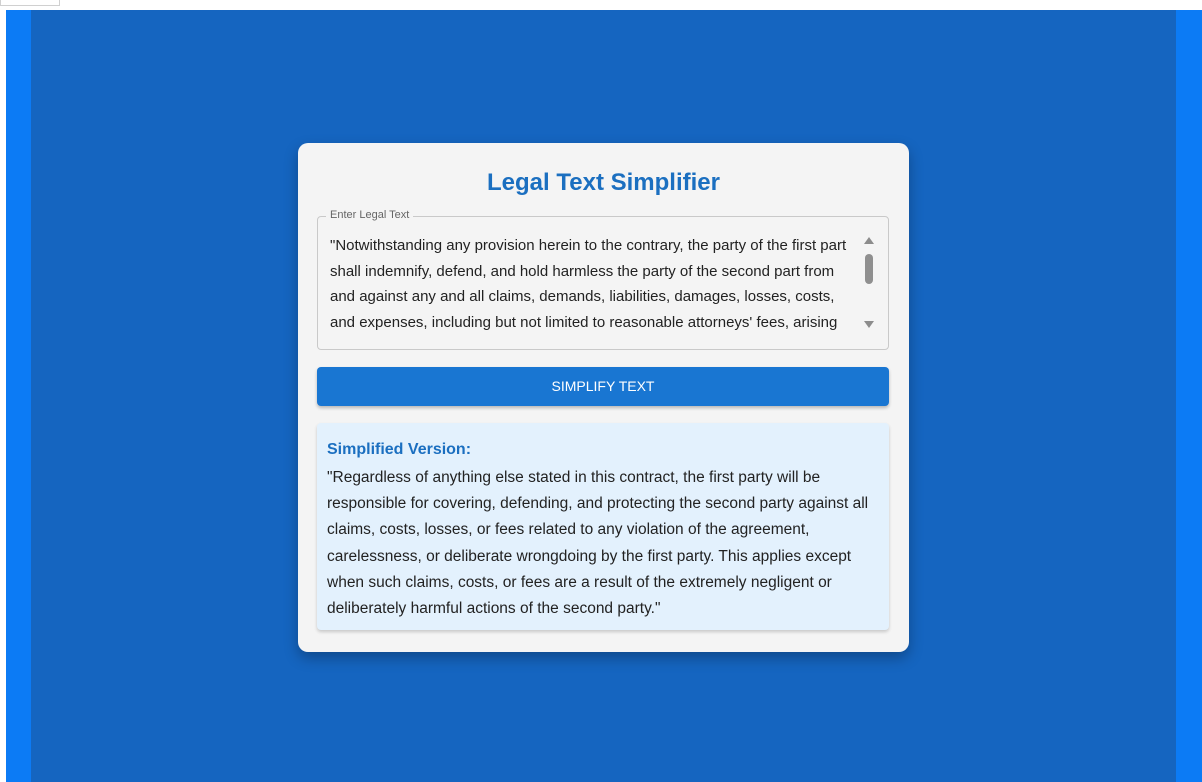 The height and width of the screenshot is (782, 1202). What do you see at coordinates (1189, 396) in the screenshot?
I see `right-edge-strip` at bounding box center [1189, 396].